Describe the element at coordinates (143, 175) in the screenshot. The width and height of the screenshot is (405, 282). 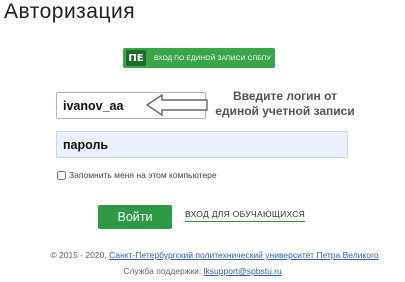
I see `remember-me-label: Запомнить меня на этом компьютере` at that location.